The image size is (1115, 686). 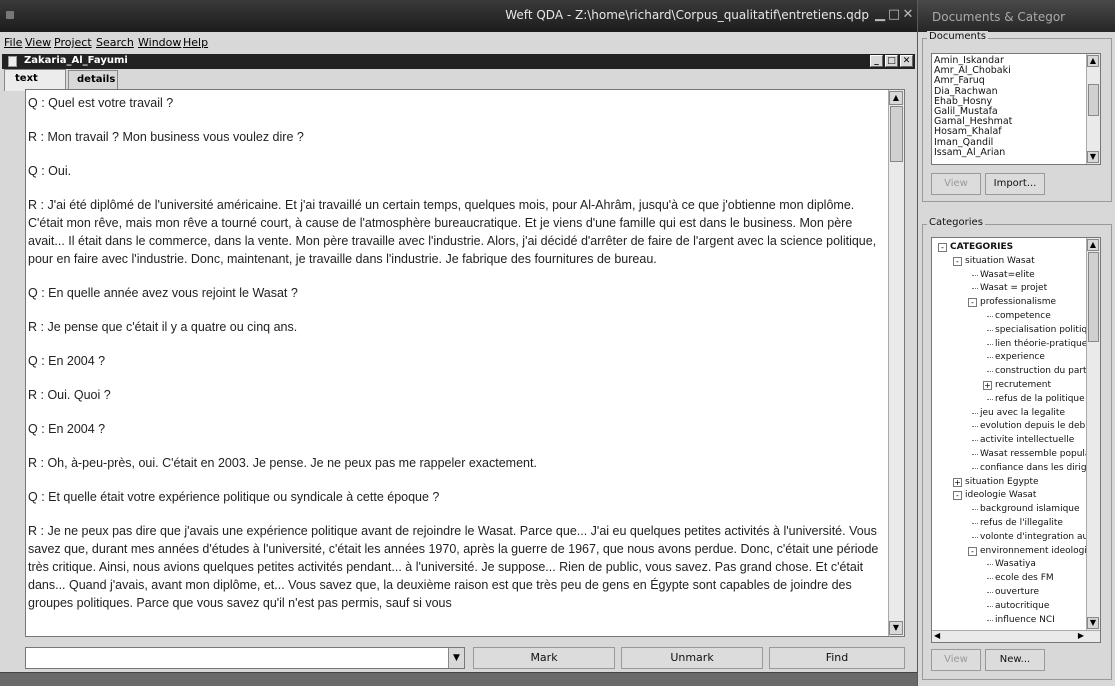 What do you see at coordinates (35, 80) in the screenshot?
I see `tab-text: text` at bounding box center [35, 80].